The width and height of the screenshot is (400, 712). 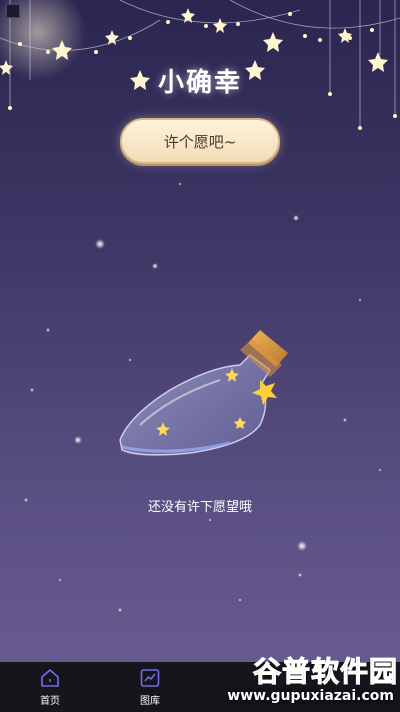 What do you see at coordinates (50, 678) in the screenshot?
I see `home-icon` at bounding box center [50, 678].